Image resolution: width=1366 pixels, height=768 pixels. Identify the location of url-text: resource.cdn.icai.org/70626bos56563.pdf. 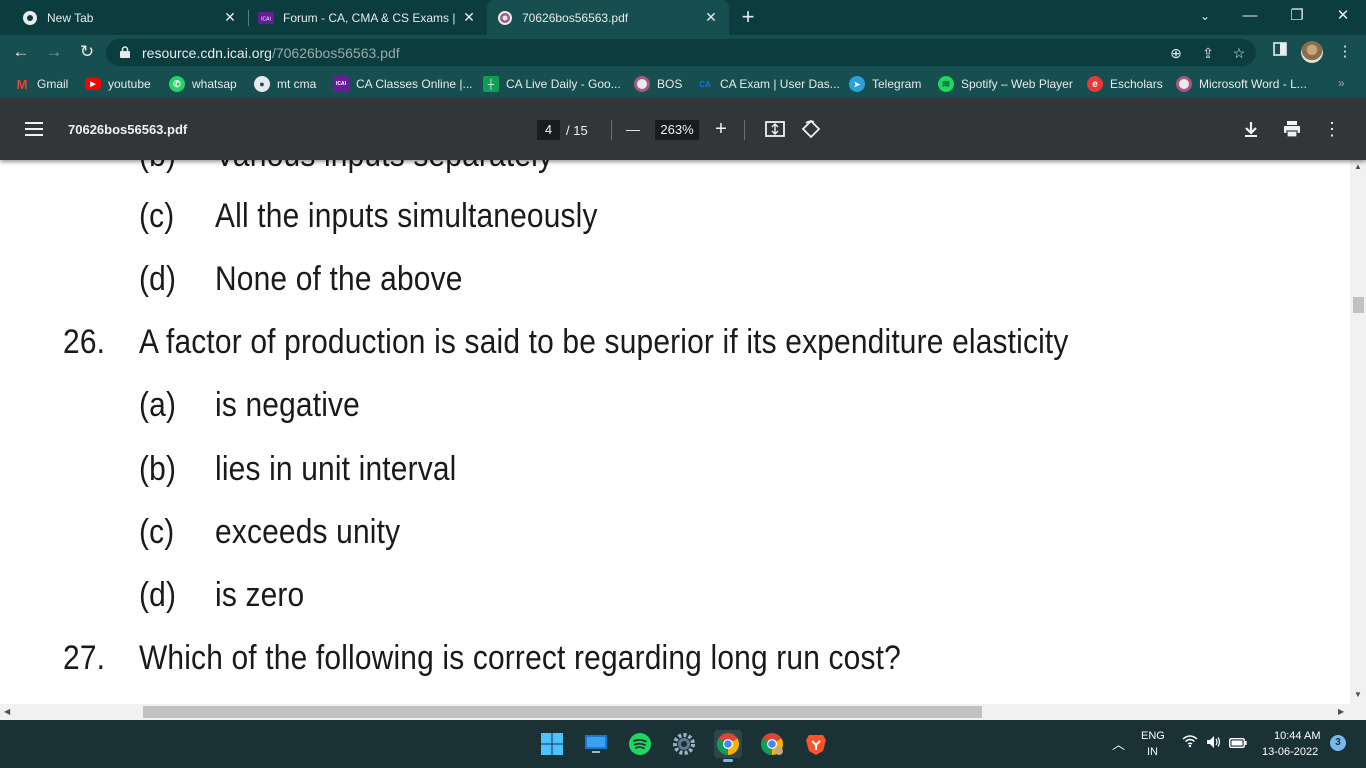
(271, 53).